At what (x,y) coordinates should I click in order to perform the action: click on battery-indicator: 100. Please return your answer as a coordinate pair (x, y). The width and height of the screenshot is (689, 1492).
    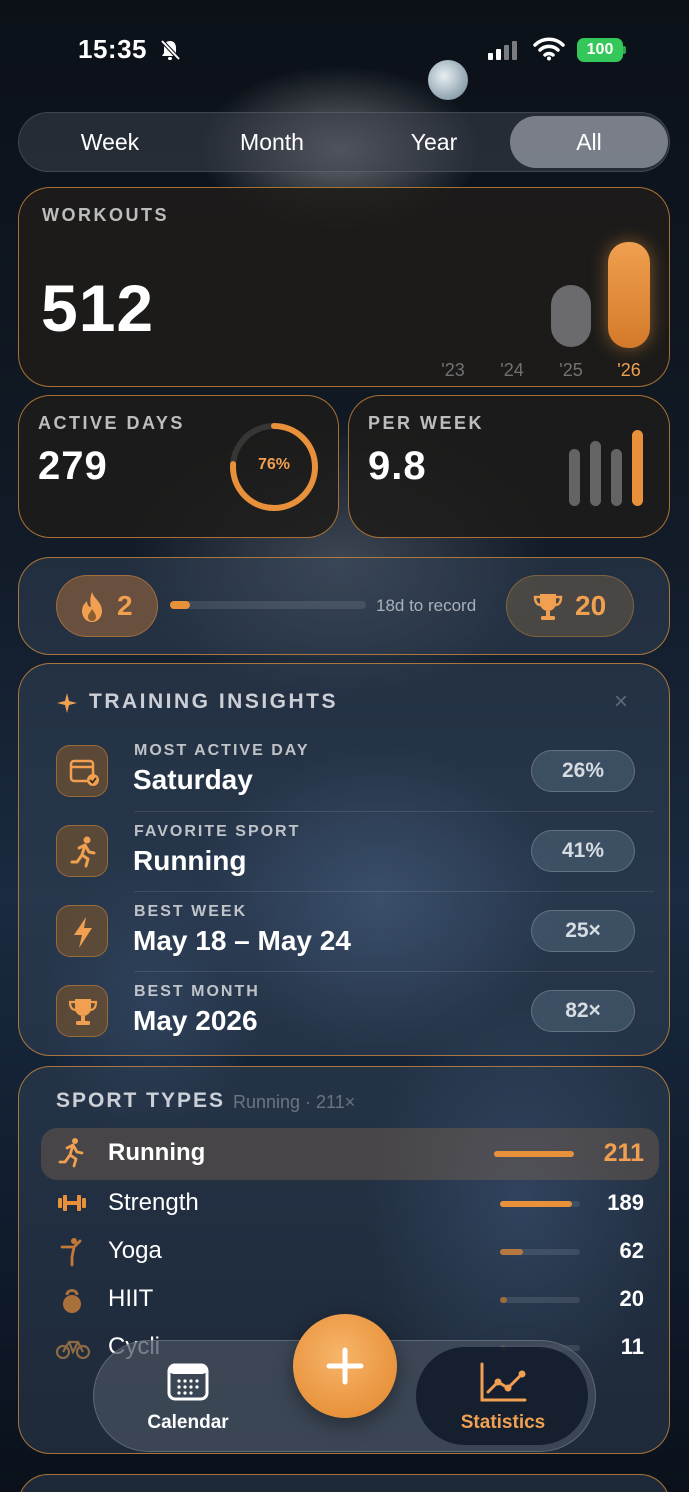
    Looking at the image, I should click on (600, 50).